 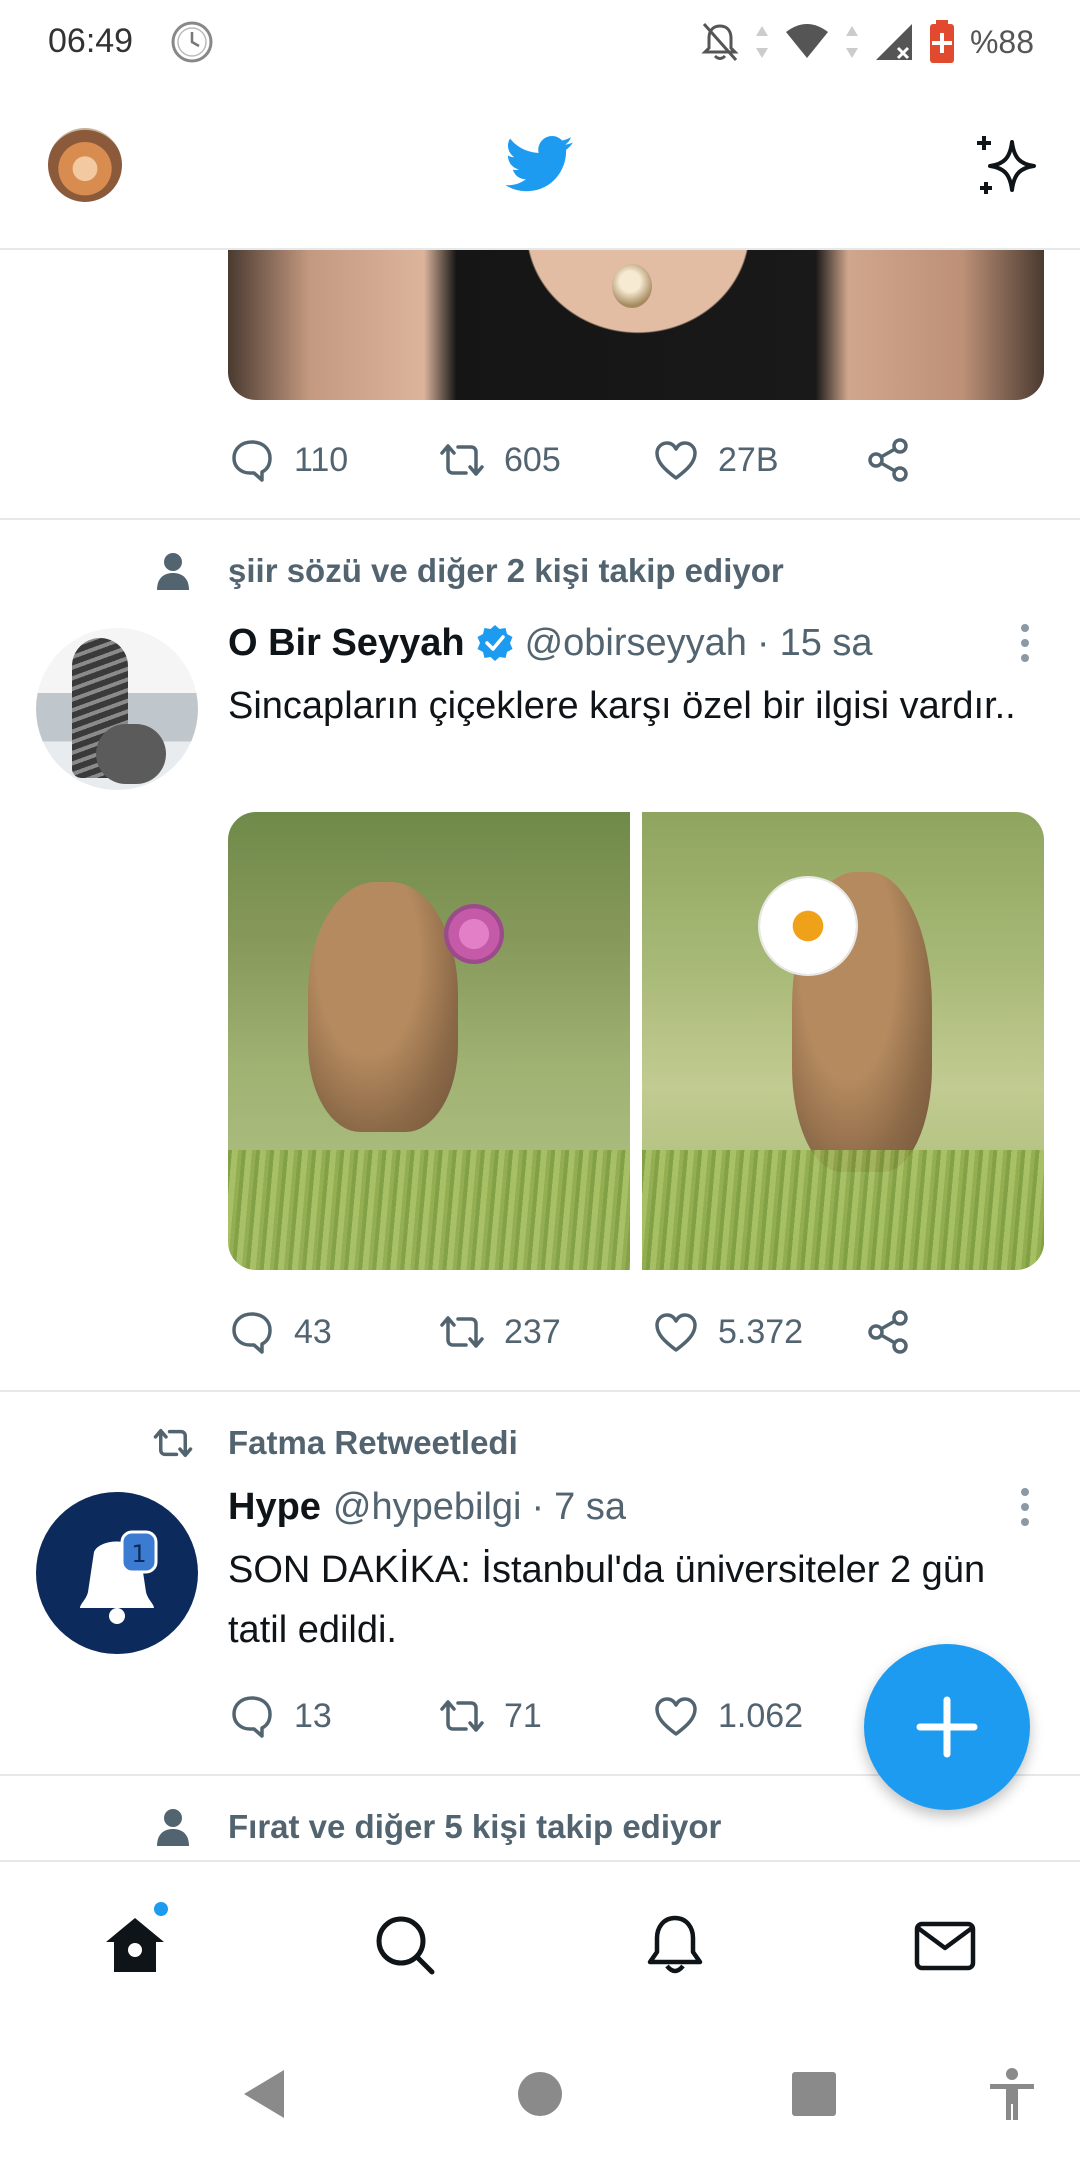 What do you see at coordinates (578, 1716) in the screenshot?
I see `tweet-actions: 13 71 1.062` at bounding box center [578, 1716].